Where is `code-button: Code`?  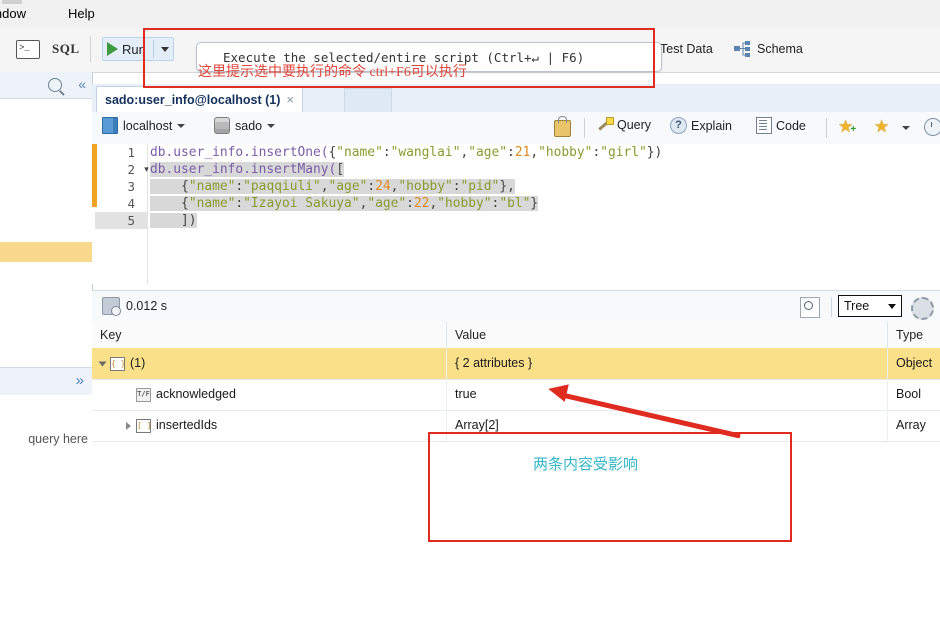
code-button: Code is located at coordinates (781, 125).